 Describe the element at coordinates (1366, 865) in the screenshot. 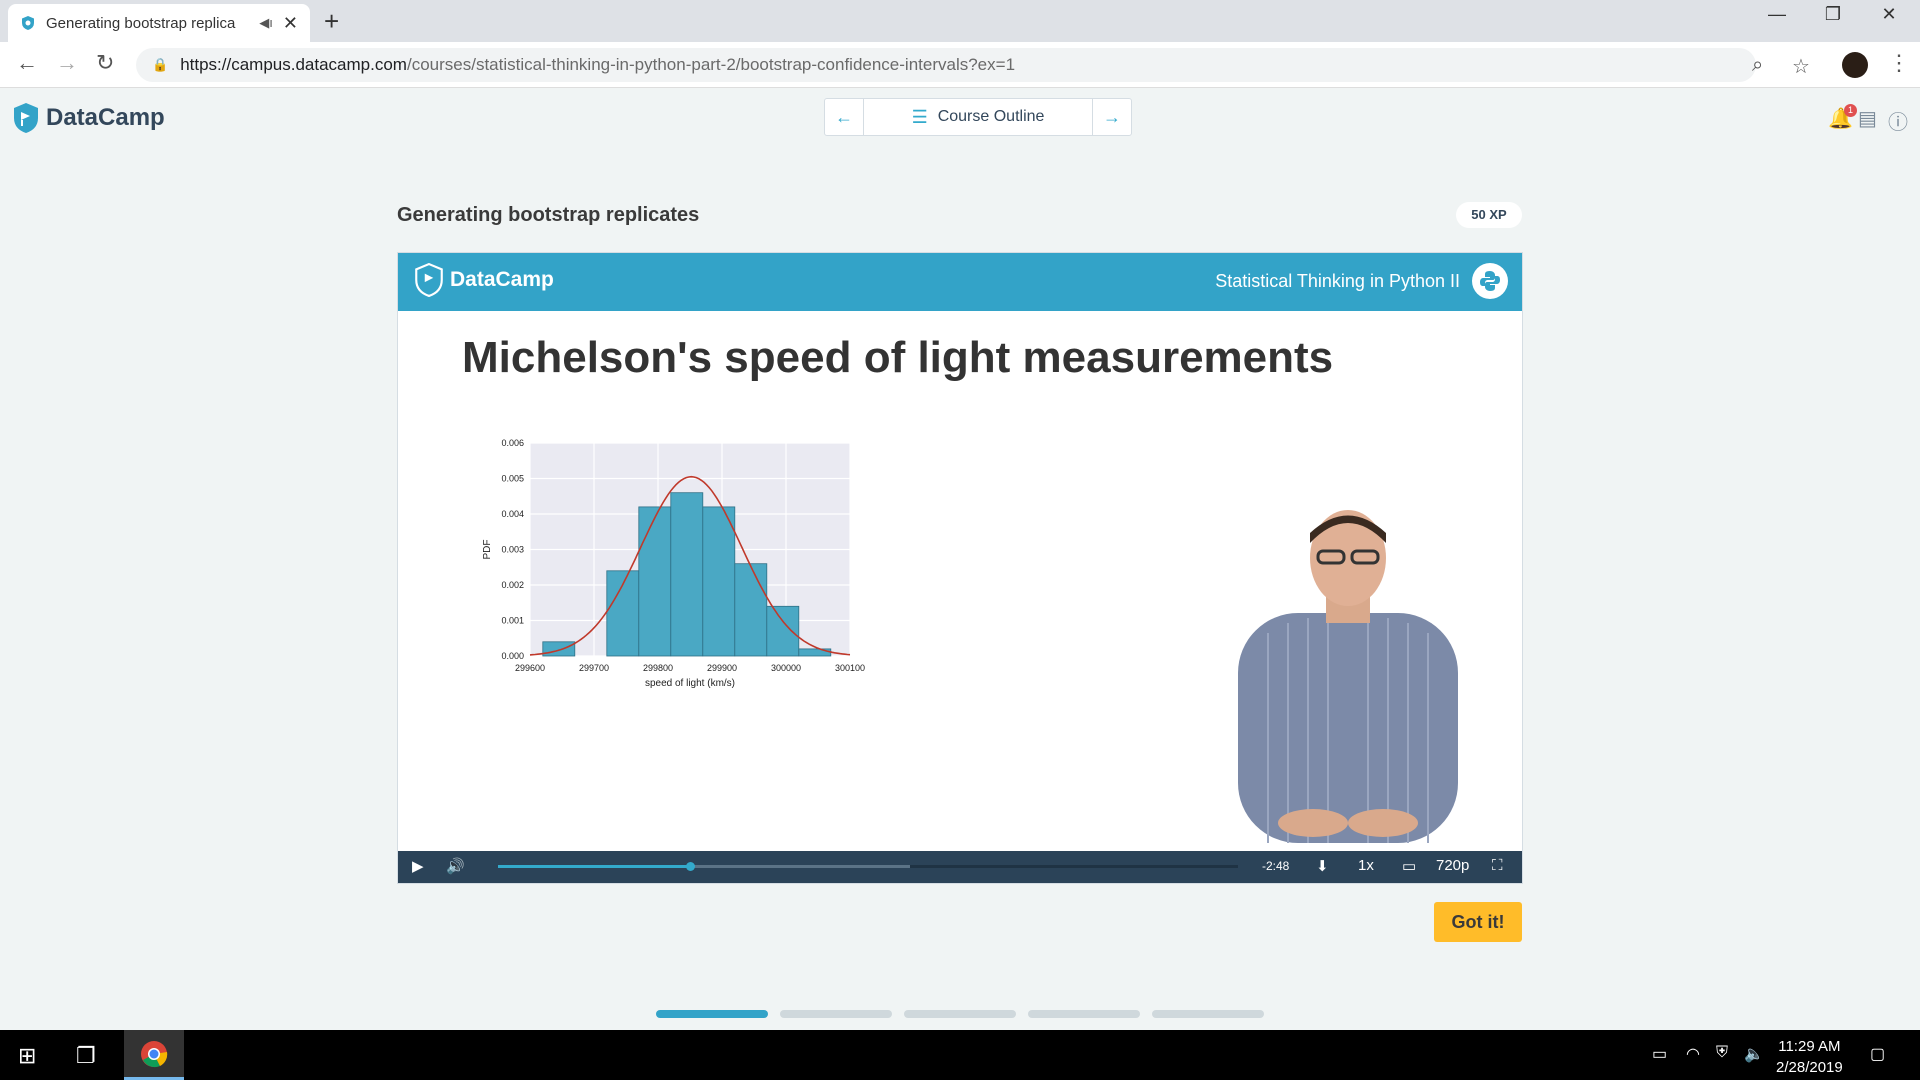

I see `playback-speed-button: 1x` at that location.